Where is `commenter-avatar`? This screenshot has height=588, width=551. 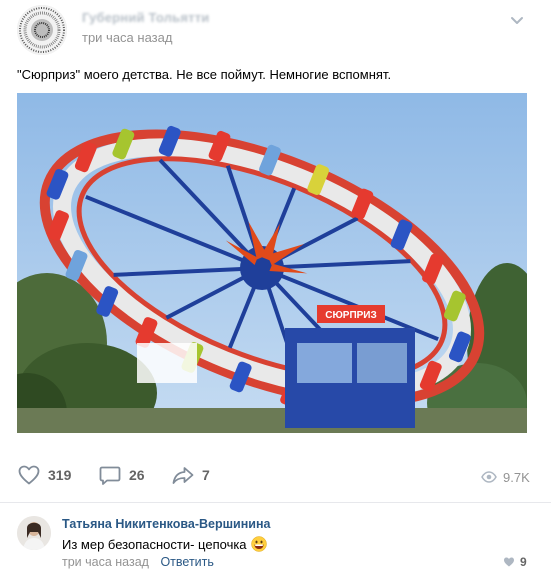 commenter-avatar is located at coordinates (34, 533).